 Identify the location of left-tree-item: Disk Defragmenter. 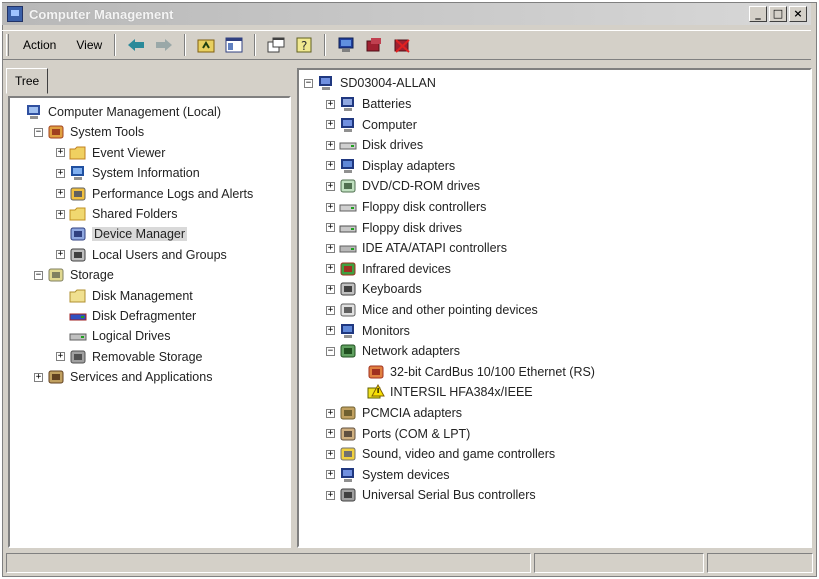
(126, 316).